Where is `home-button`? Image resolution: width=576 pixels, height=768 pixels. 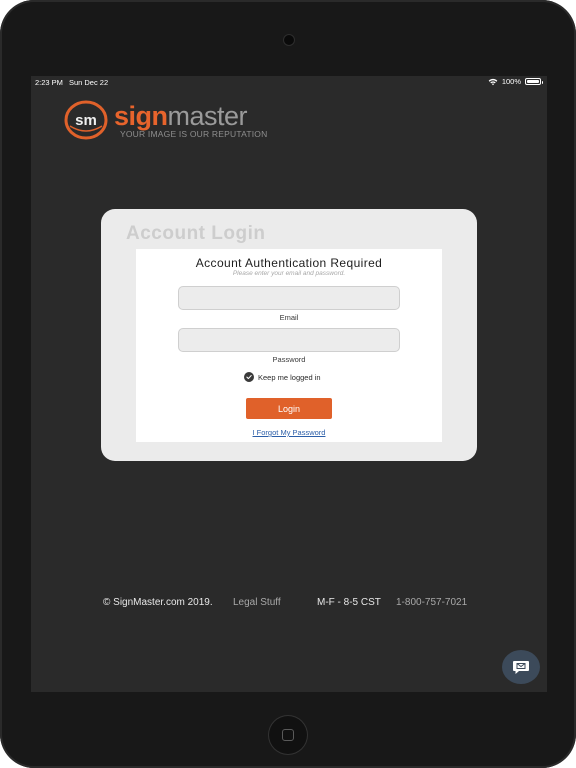 home-button is located at coordinates (288, 735).